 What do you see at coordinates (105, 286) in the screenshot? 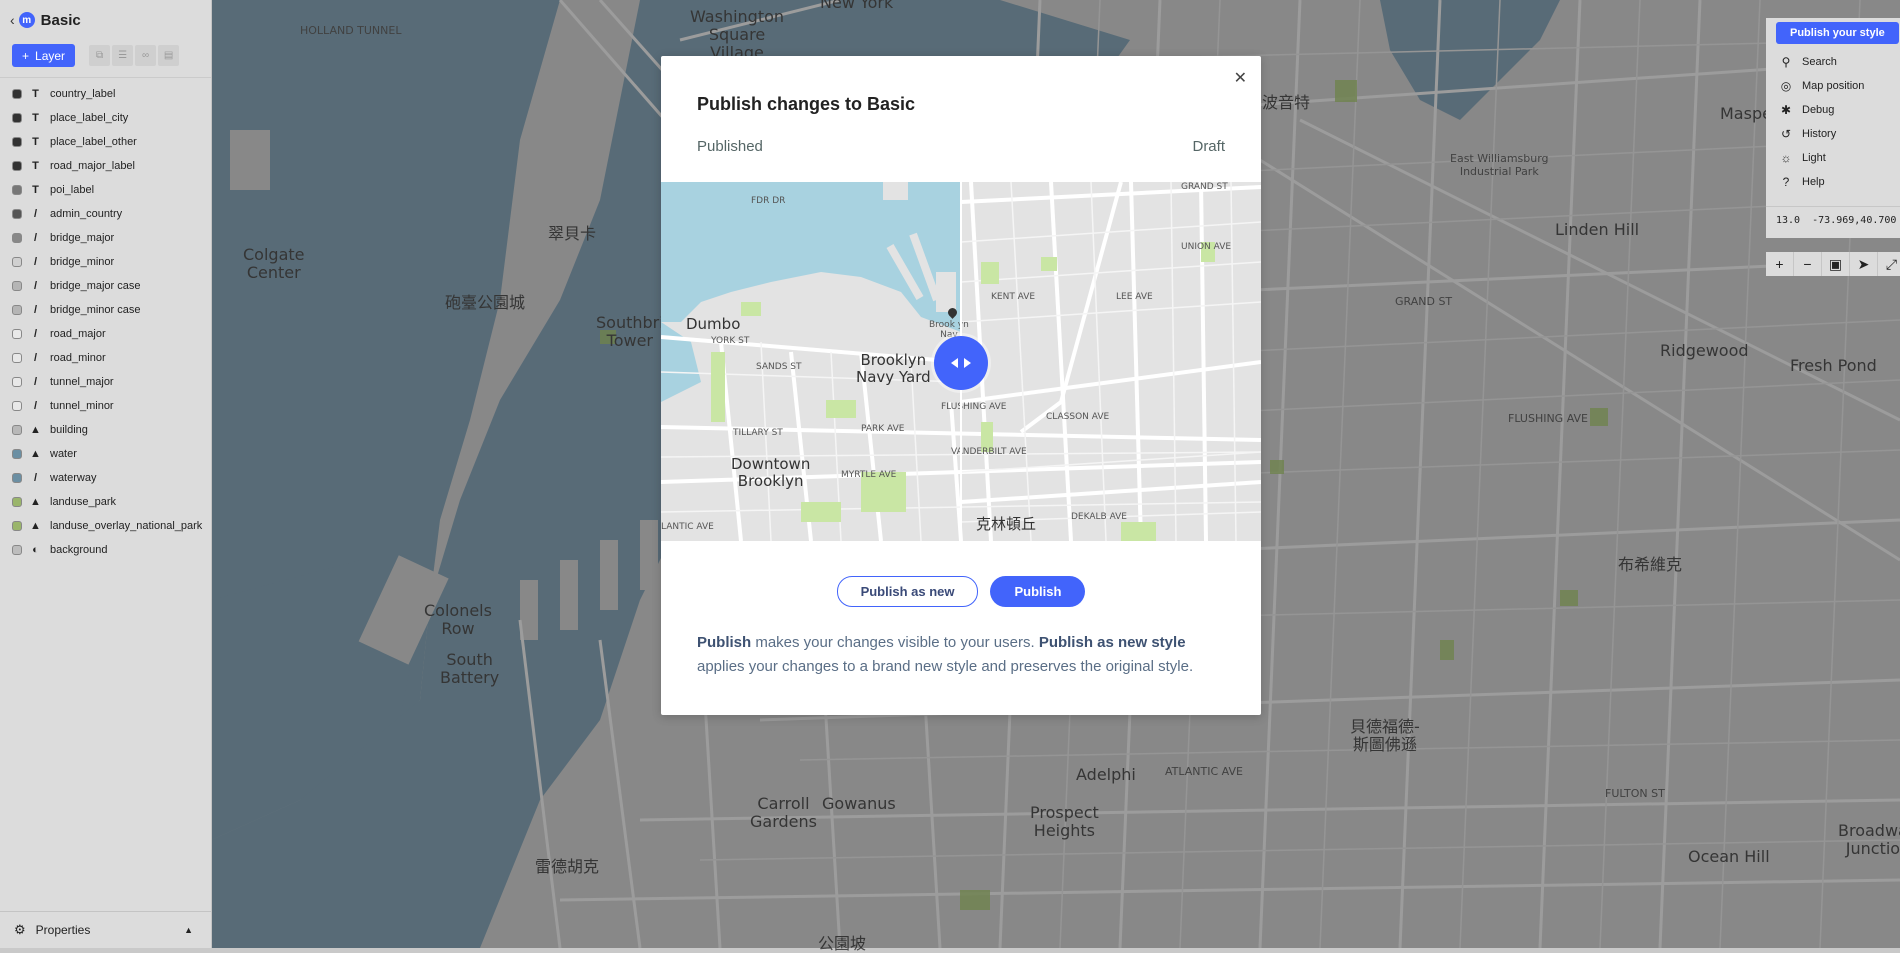
I see `layer-row: / bridge_major case` at bounding box center [105, 286].